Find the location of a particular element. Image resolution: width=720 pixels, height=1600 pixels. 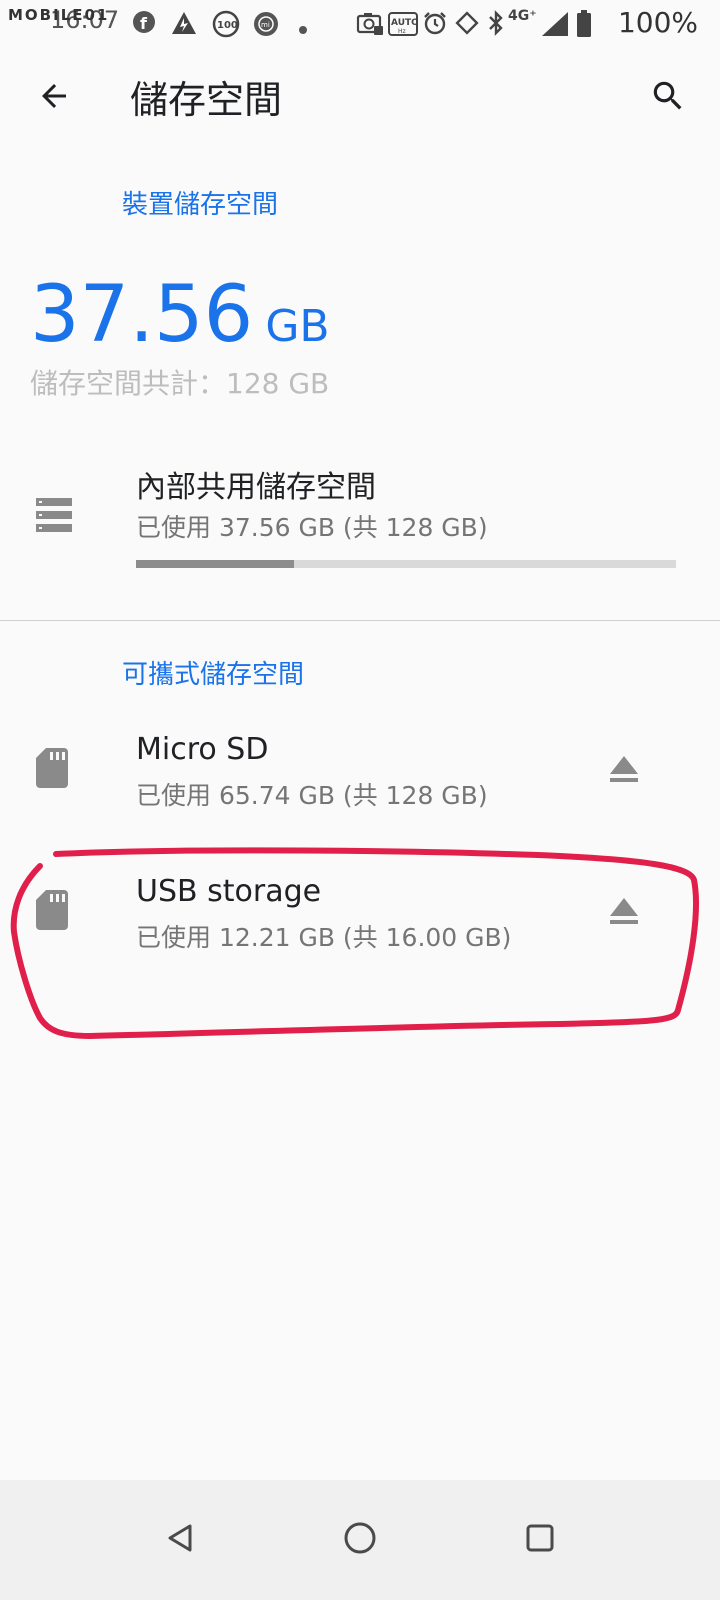

internal-storage-progress-fill is located at coordinates (215, 564).